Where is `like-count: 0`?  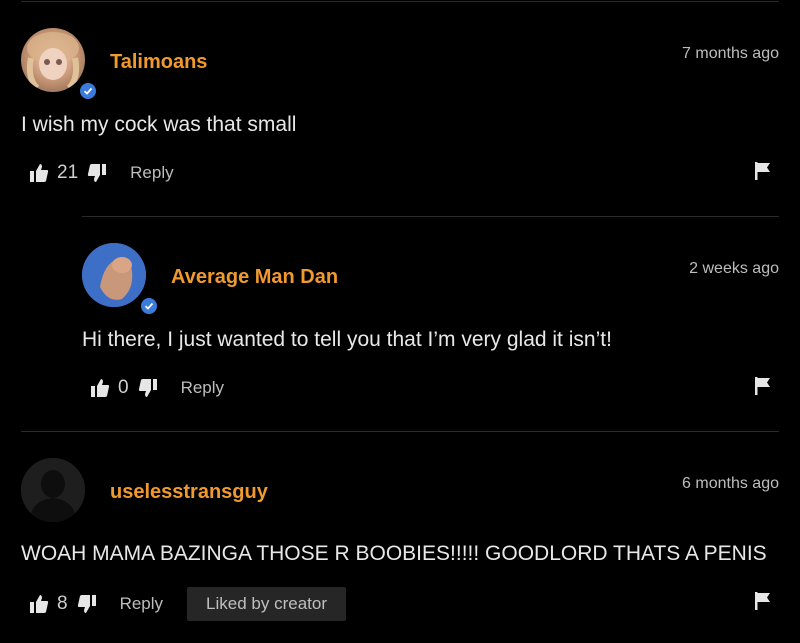 like-count: 0 is located at coordinates (123, 387).